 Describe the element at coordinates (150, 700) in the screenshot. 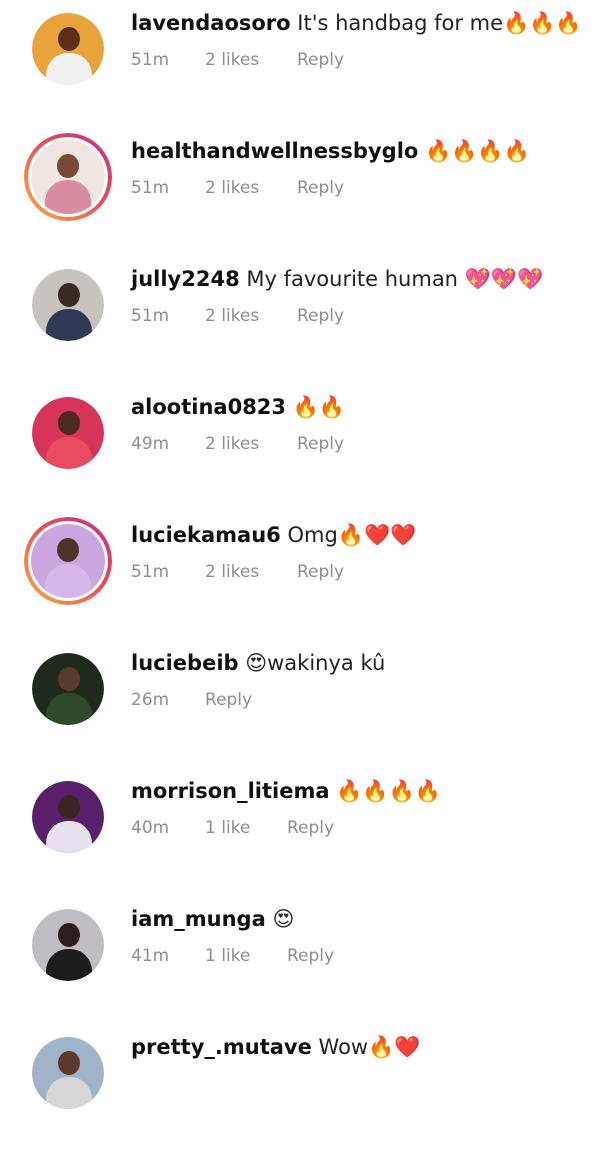

I see `comment-time: 26m` at that location.